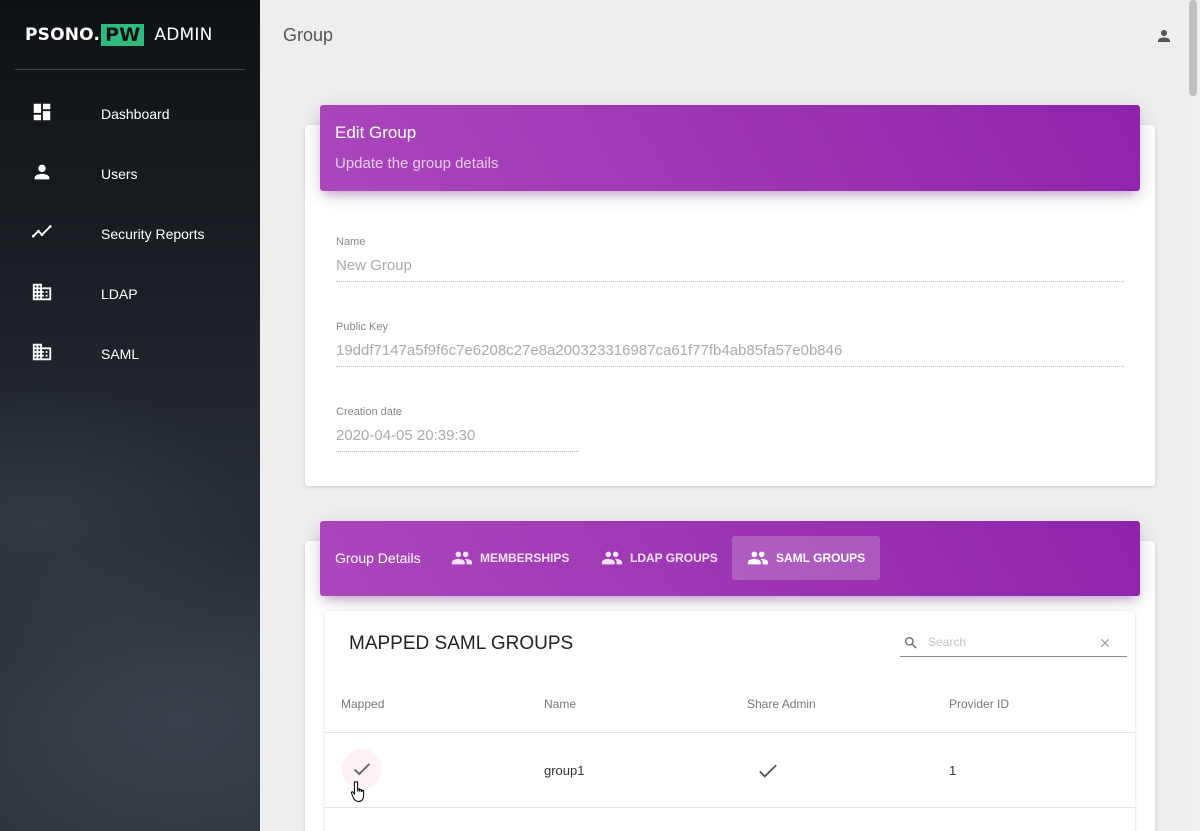 This screenshot has width=1200, height=831. What do you see at coordinates (979, 704) in the screenshot?
I see `column-header-provider-id: Provider ID` at bounding box center [979, 704].